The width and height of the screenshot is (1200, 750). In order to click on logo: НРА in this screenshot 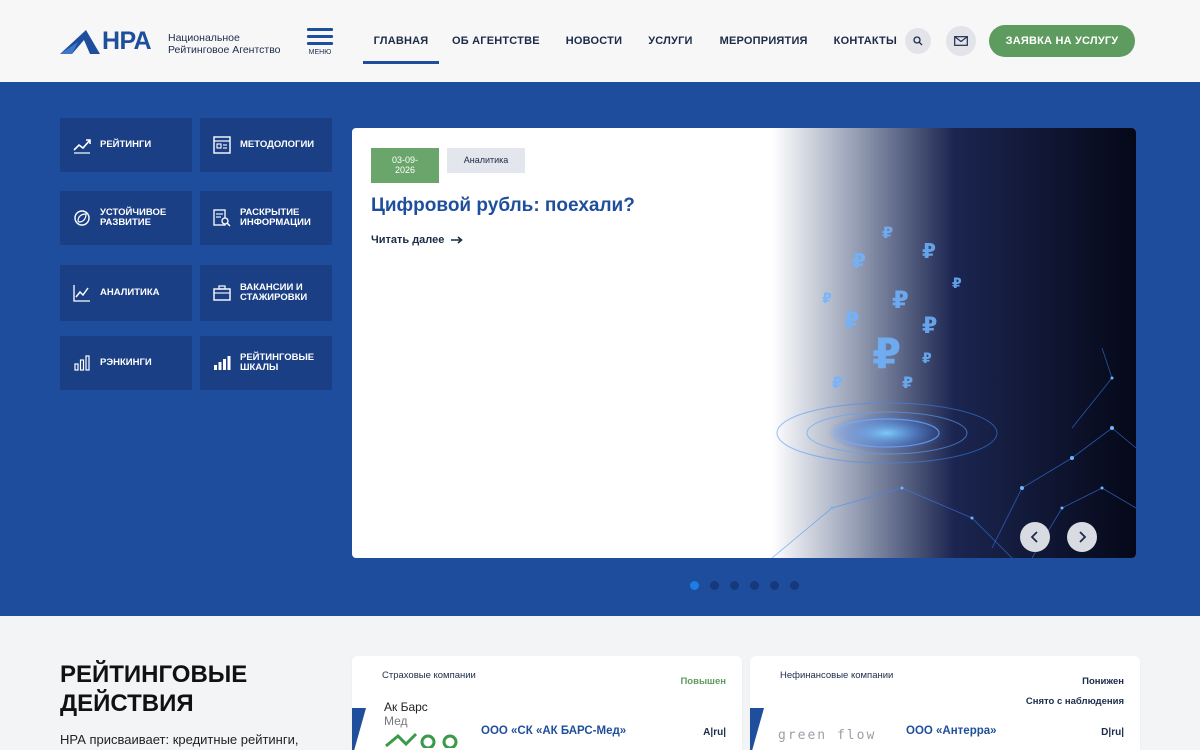, I will do `click(106, 41)`.